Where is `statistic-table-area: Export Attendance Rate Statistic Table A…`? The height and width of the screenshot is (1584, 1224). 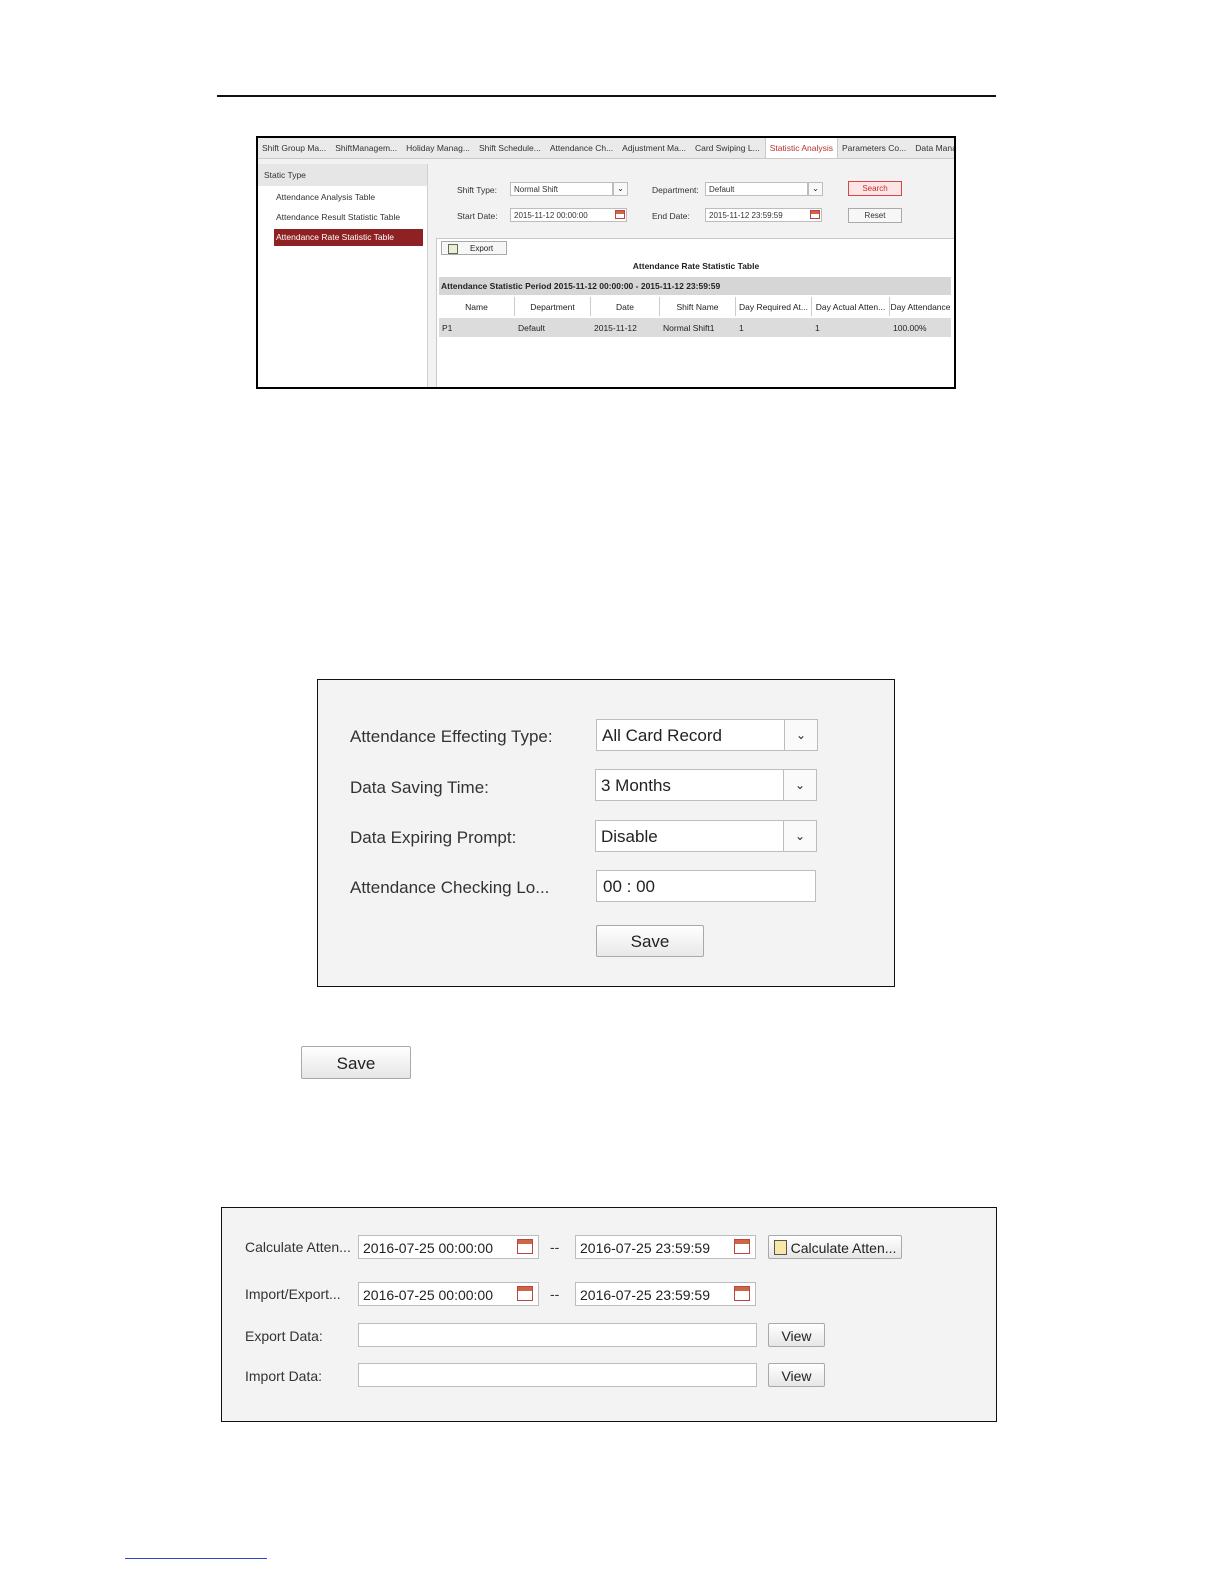
statistic-table-area: Export Attendance Rate Statistic Table A… is located at coordinates (695, 312).